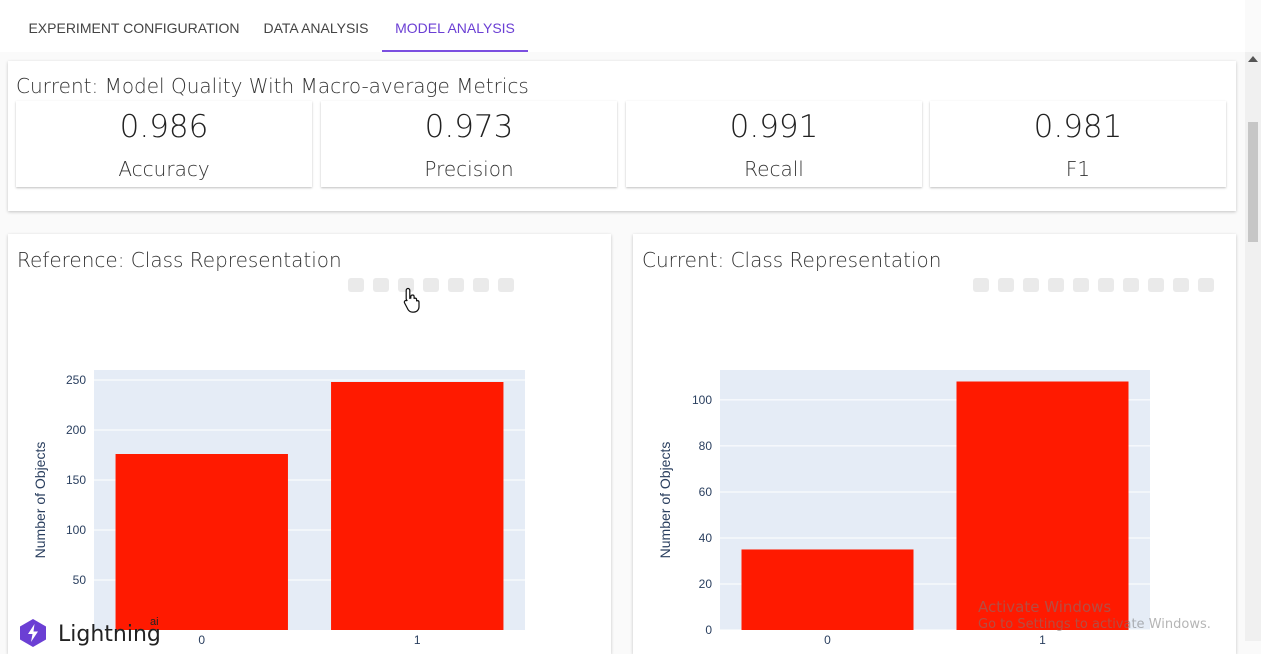 The image size is (1261, 654). I want to click on watermark-title: Activate Windows, so click(1045, 607).